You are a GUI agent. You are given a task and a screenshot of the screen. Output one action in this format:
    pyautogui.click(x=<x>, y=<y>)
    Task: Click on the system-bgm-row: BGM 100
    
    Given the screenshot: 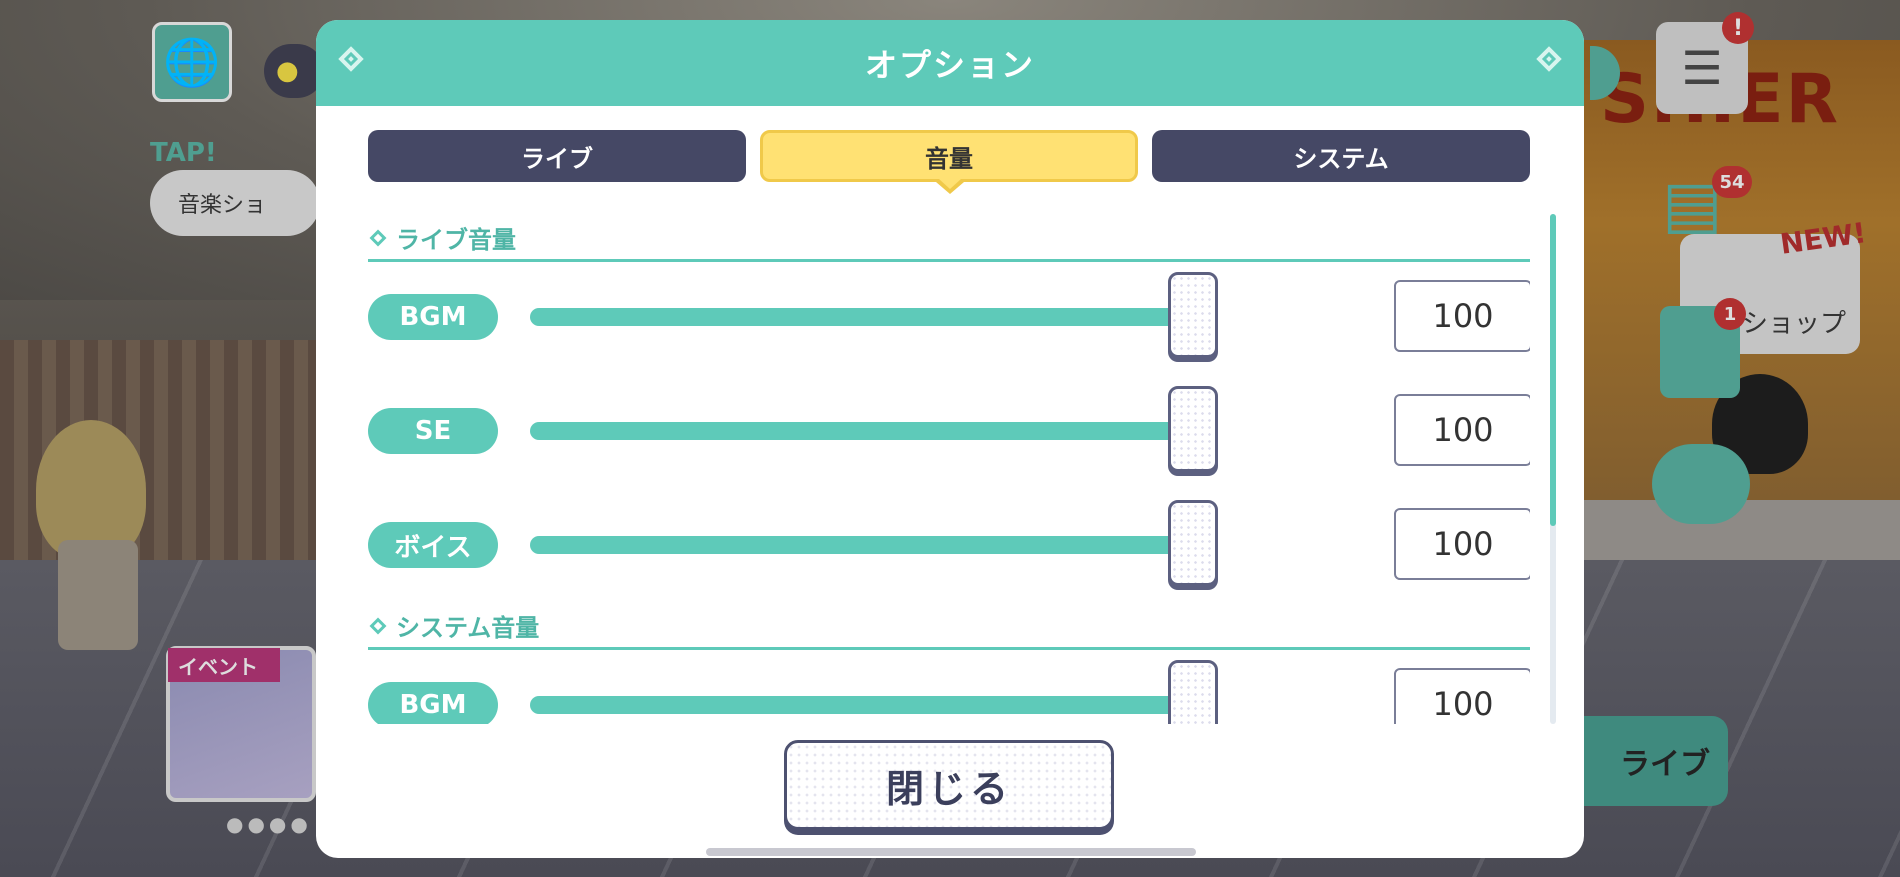 What is the action you would take?
    pyautogui.click(x=949, y=687)
    